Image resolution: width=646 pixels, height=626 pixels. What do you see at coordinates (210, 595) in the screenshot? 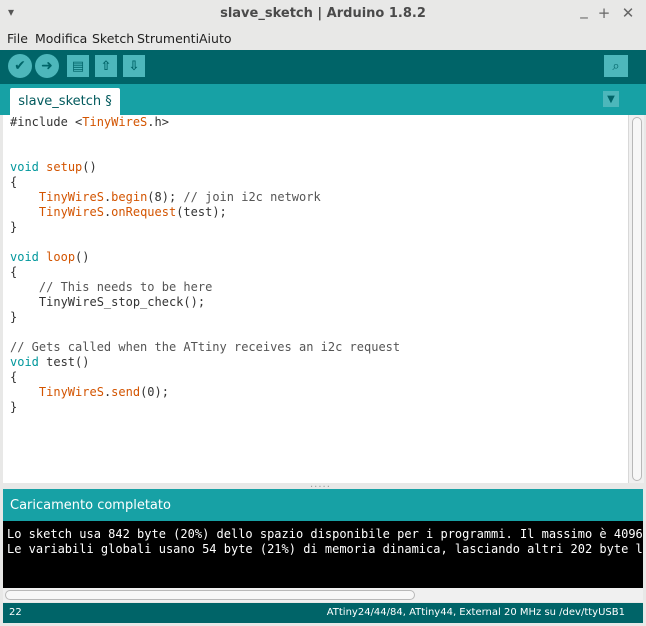
I see `console-scroll-thumb` at bounding box center [210, 595].